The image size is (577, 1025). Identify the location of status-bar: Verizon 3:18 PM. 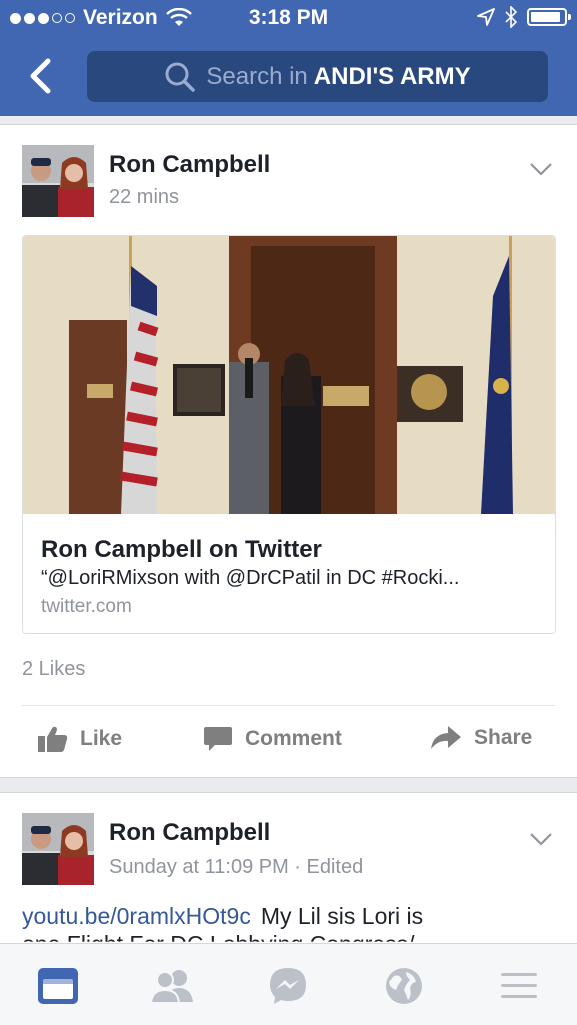
(288, 18).